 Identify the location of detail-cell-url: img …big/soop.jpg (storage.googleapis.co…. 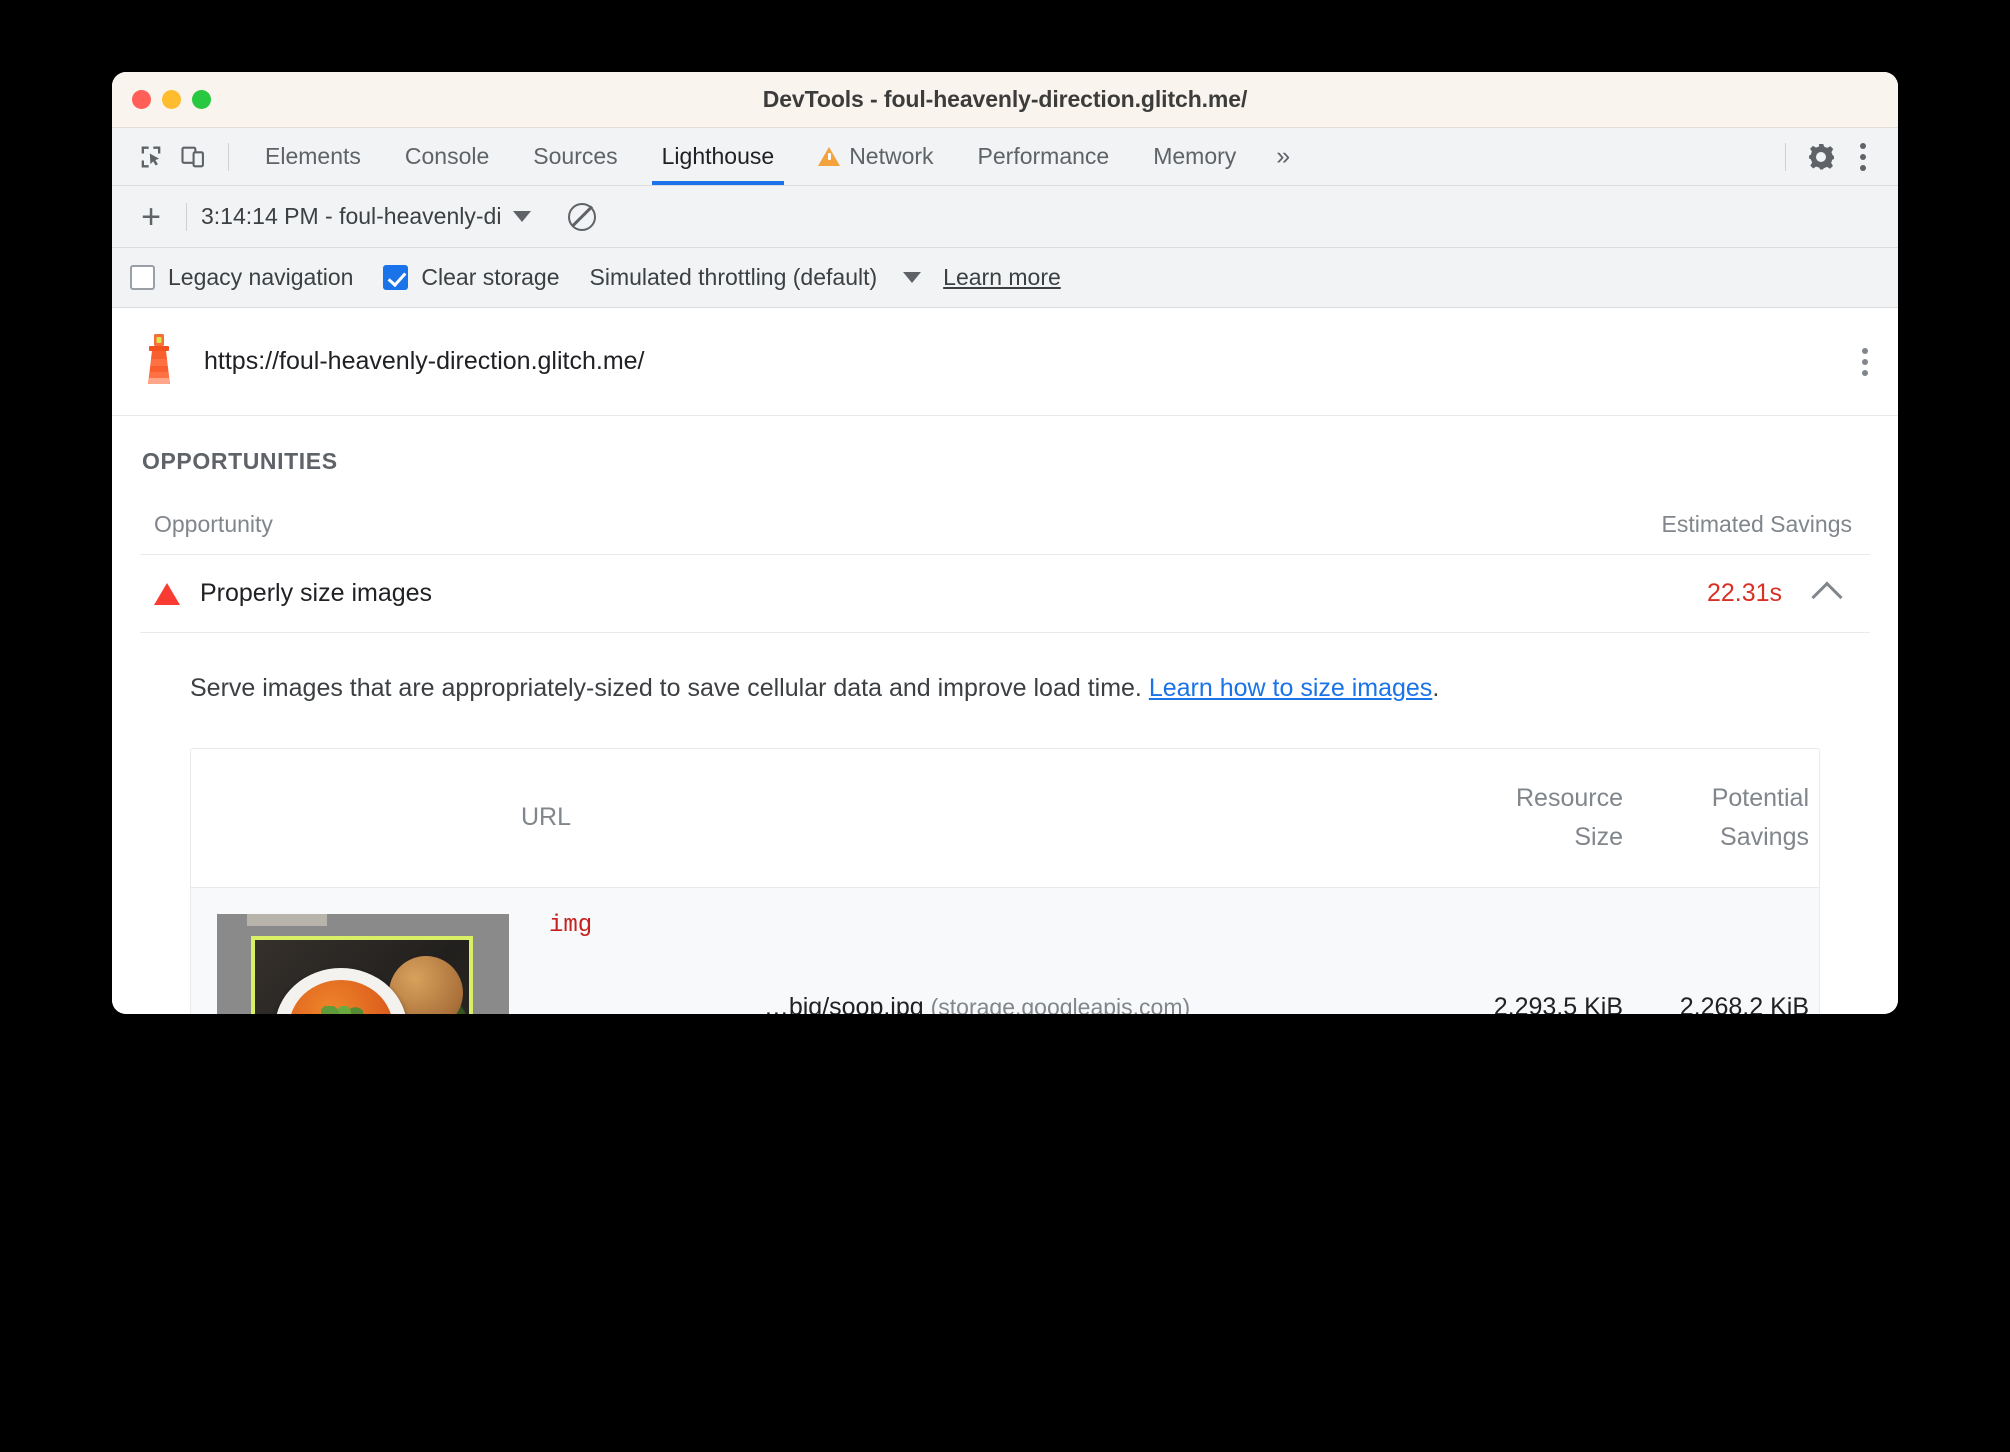
(984, 951).